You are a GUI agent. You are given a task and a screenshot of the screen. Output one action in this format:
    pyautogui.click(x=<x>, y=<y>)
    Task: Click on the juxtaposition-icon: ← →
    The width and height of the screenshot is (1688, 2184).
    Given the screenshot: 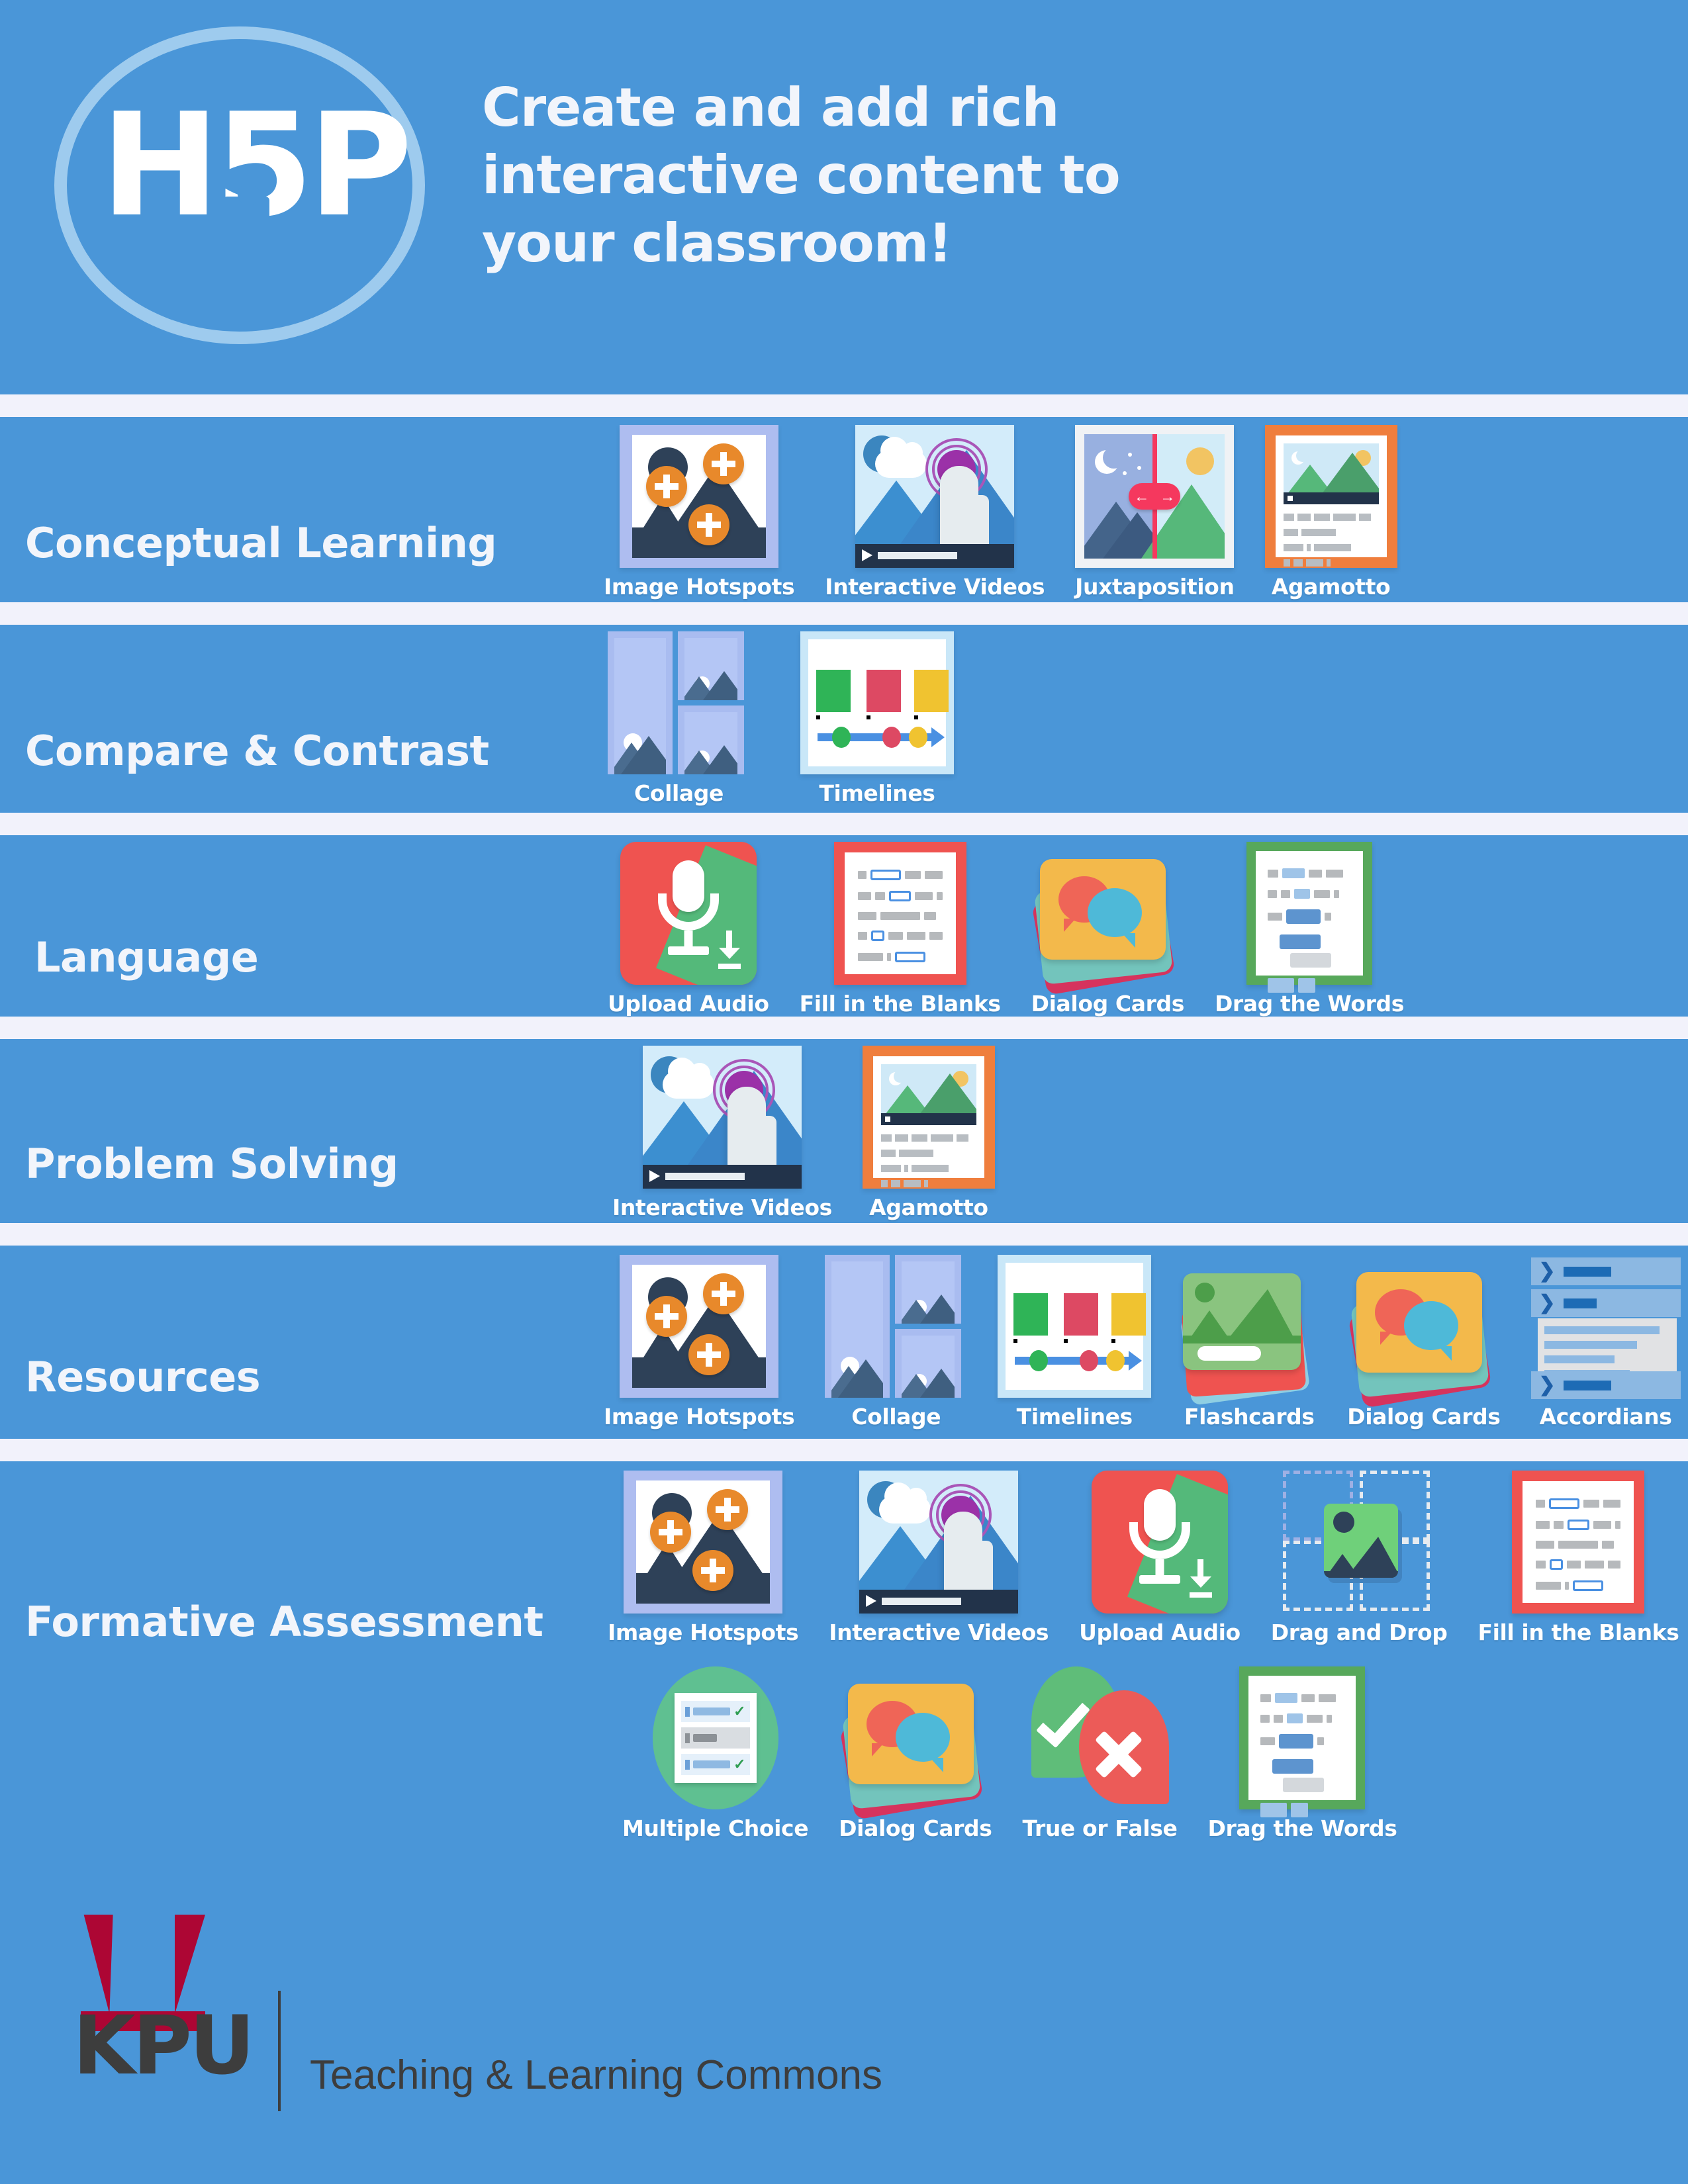 What is the action you would take?
    pyautogui.click(x=1155, y=496)
    